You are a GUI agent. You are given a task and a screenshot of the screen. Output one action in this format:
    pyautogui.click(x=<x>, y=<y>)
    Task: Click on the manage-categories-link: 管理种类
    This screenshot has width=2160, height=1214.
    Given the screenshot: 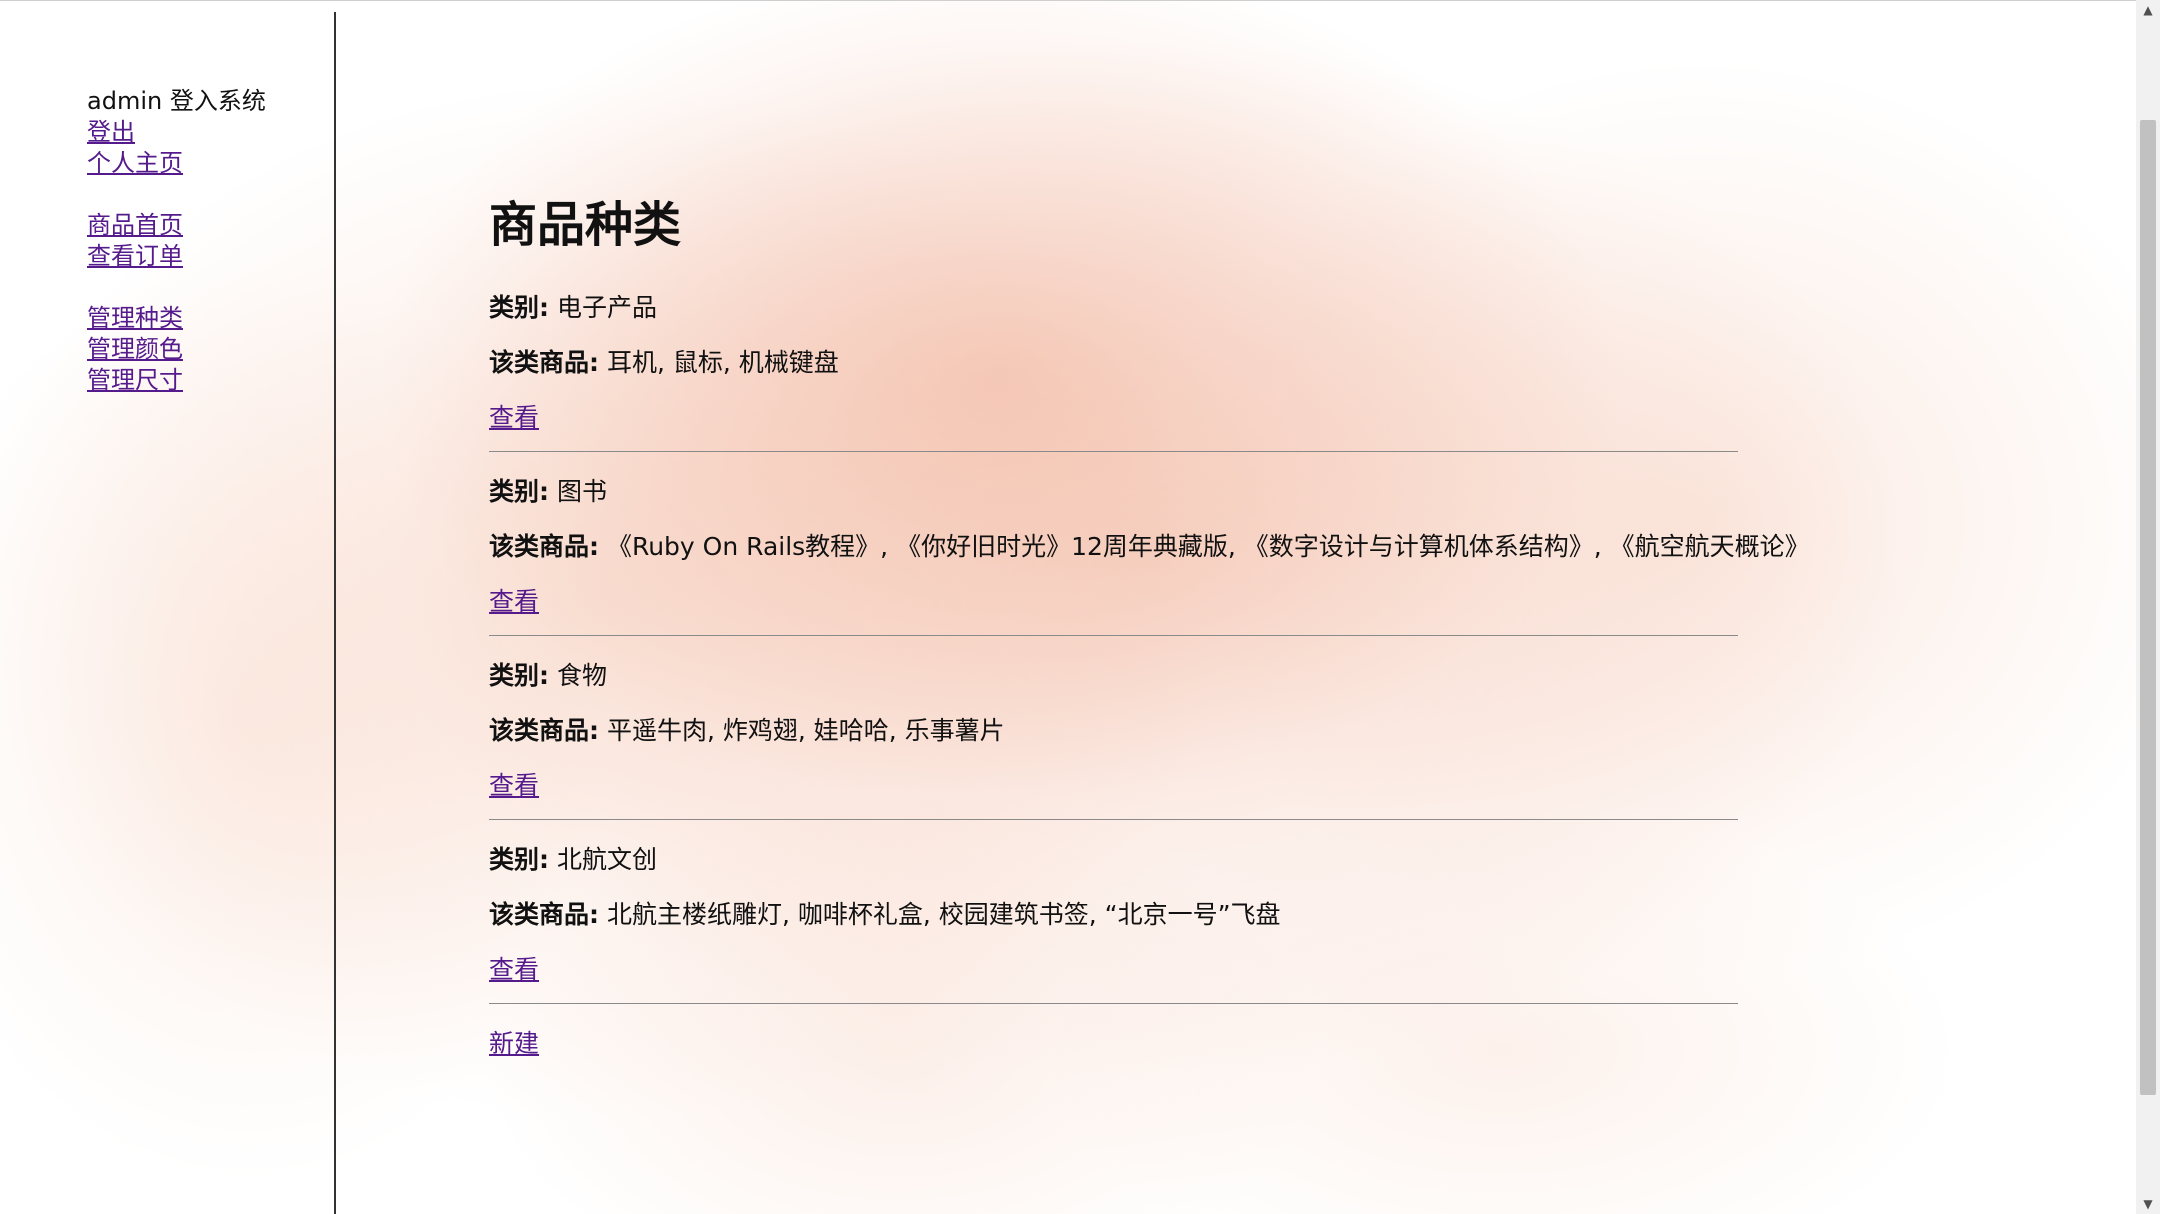 What is the action you would take?
    pyautogui.click(x=135, y=318)
    